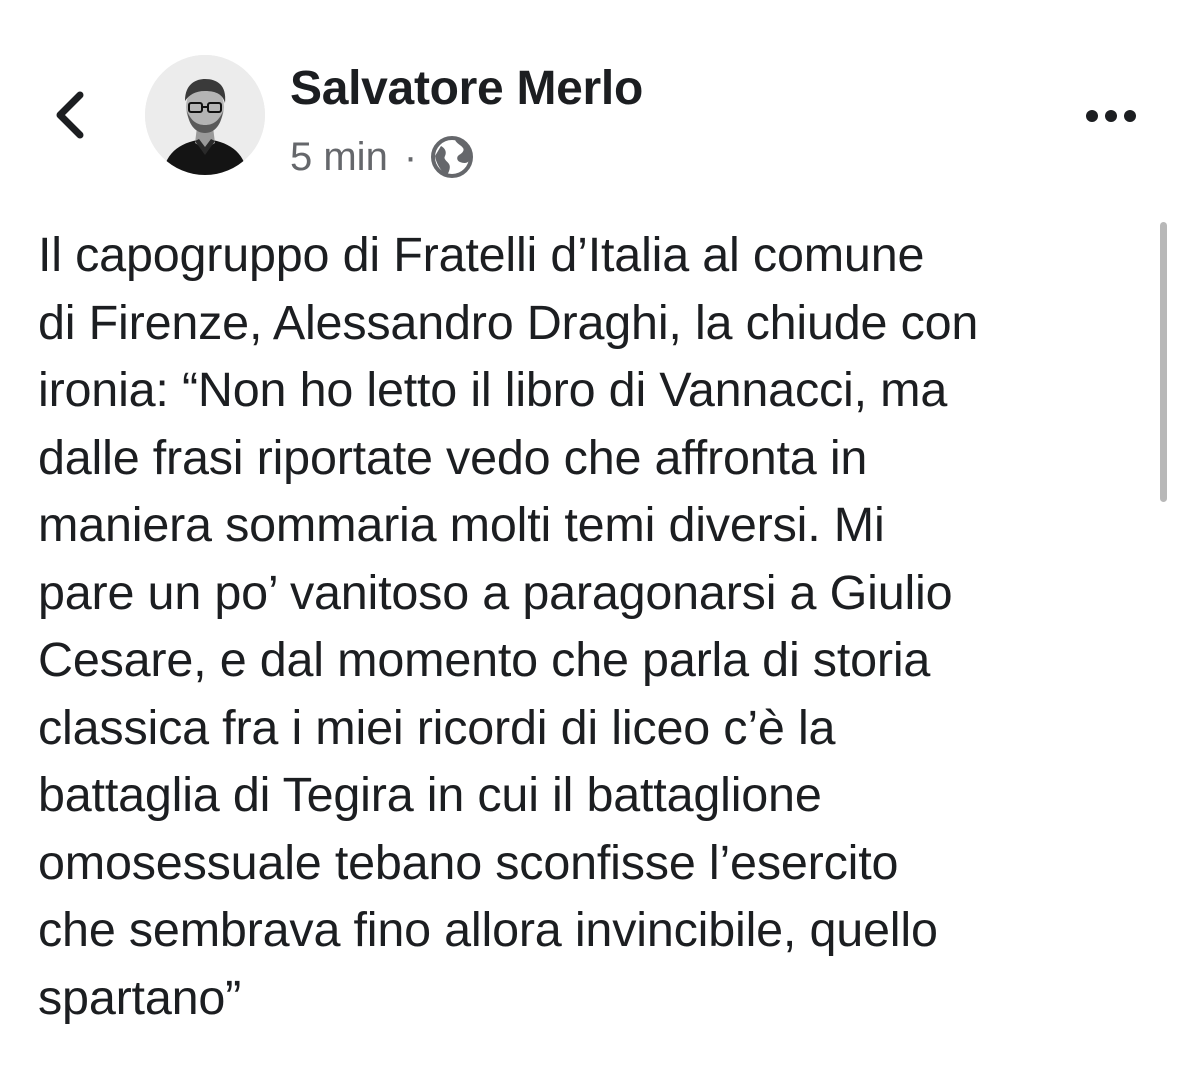  I want to click on author-name: Salvatore Merlo, so click(466, 89).